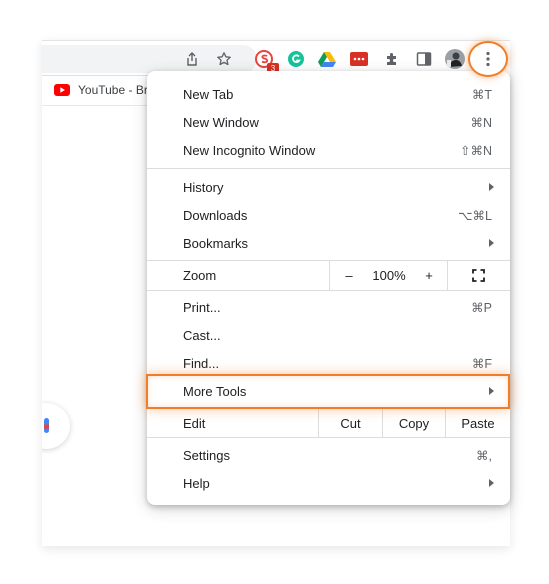  What do you see at coordinates (296, 59) in the screenshot?
I see `grammarly-icon` at bounding box center [296, 59].